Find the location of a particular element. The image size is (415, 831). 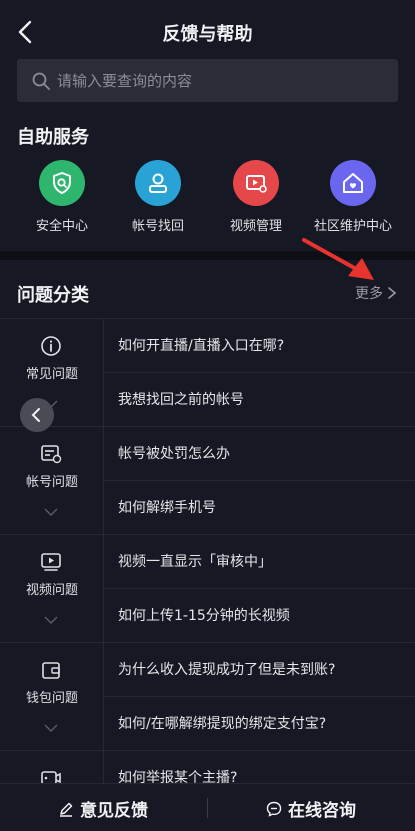

search-icon is located at coordinates (41, 81).